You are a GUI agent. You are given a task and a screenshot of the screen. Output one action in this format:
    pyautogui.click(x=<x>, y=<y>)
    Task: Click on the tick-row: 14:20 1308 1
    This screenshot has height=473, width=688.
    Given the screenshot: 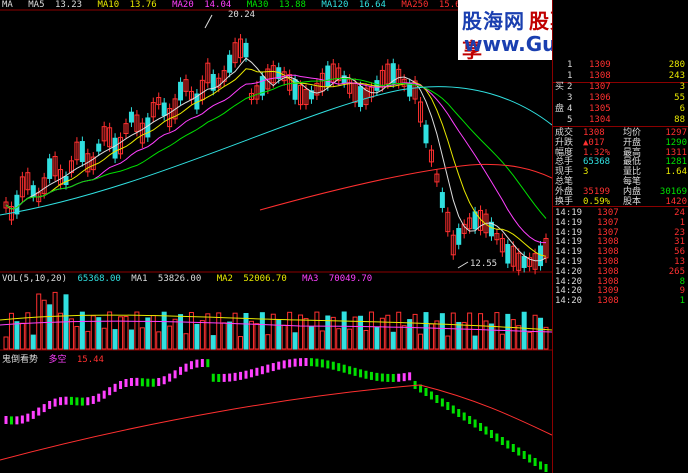 What is the action you would take?
    pyautogui.click(x=620, y=301)
    